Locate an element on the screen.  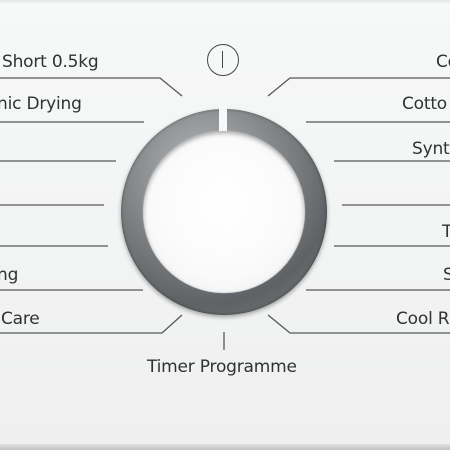
panel-bottom-edge is located at coordinates (225, 447).